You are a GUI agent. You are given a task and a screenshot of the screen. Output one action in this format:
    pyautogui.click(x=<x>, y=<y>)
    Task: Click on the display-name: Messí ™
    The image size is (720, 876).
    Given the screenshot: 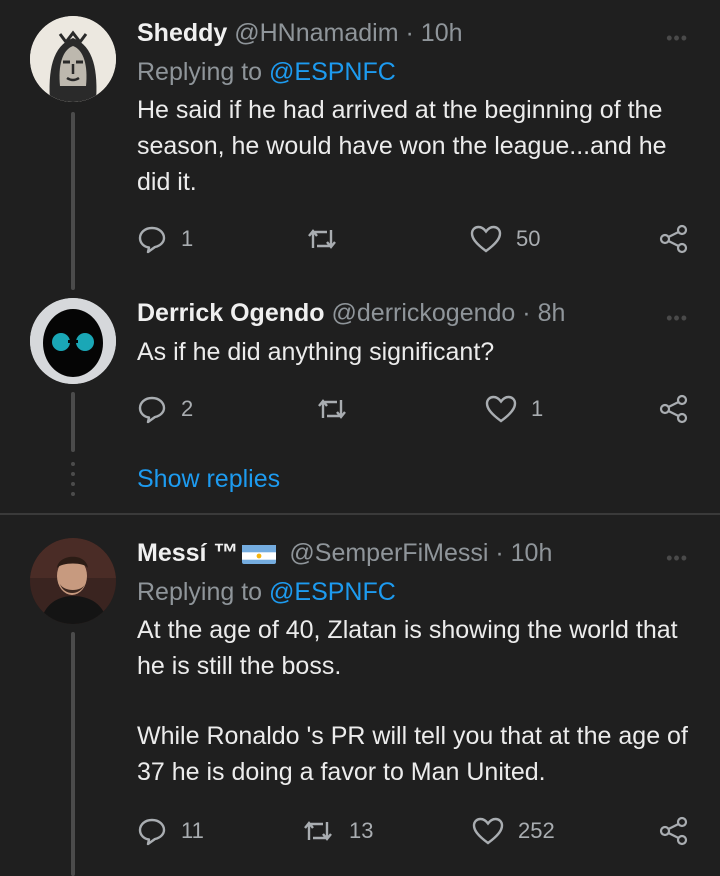 What is the action you would take?
    pyautogui.click(x=187, y=553)
    